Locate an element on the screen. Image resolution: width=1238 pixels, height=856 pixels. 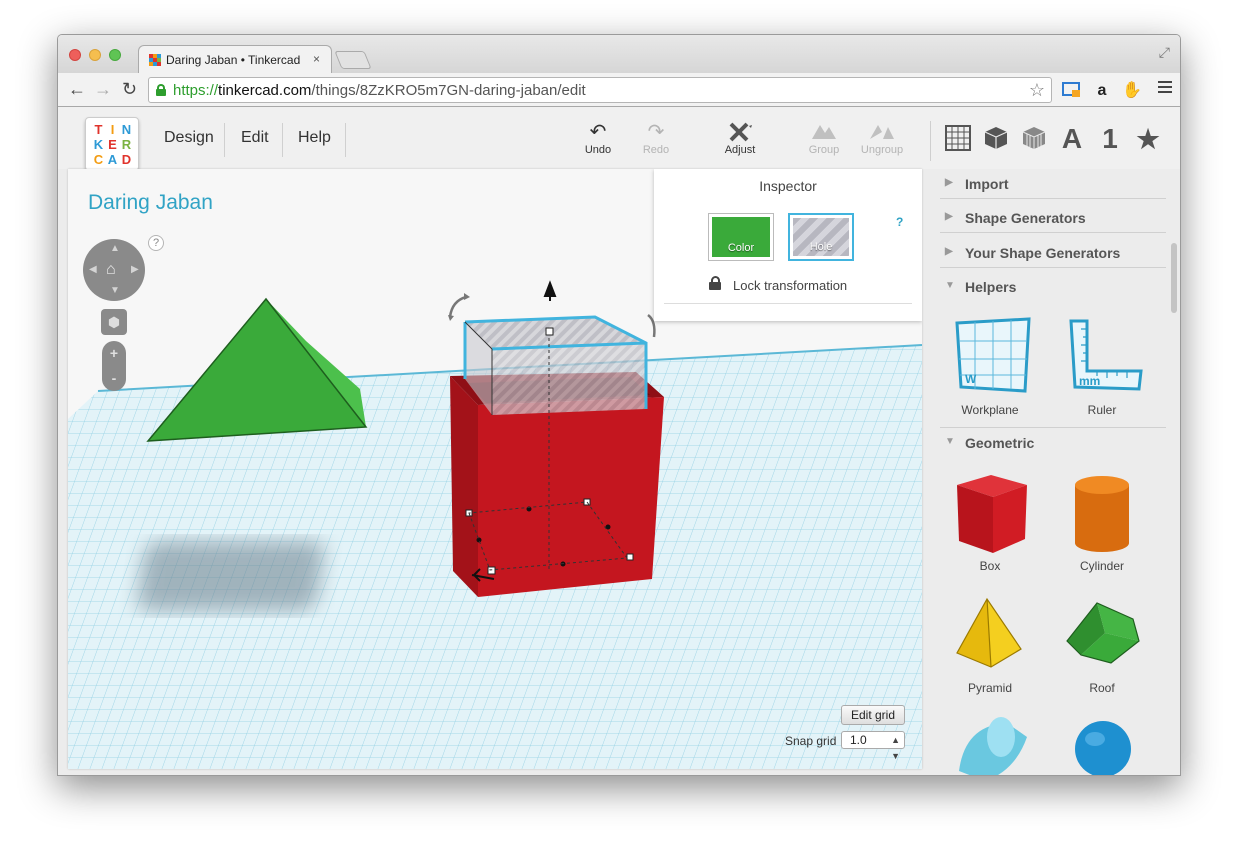
sphere-shape-icon is located at coordinates (1102, 745).